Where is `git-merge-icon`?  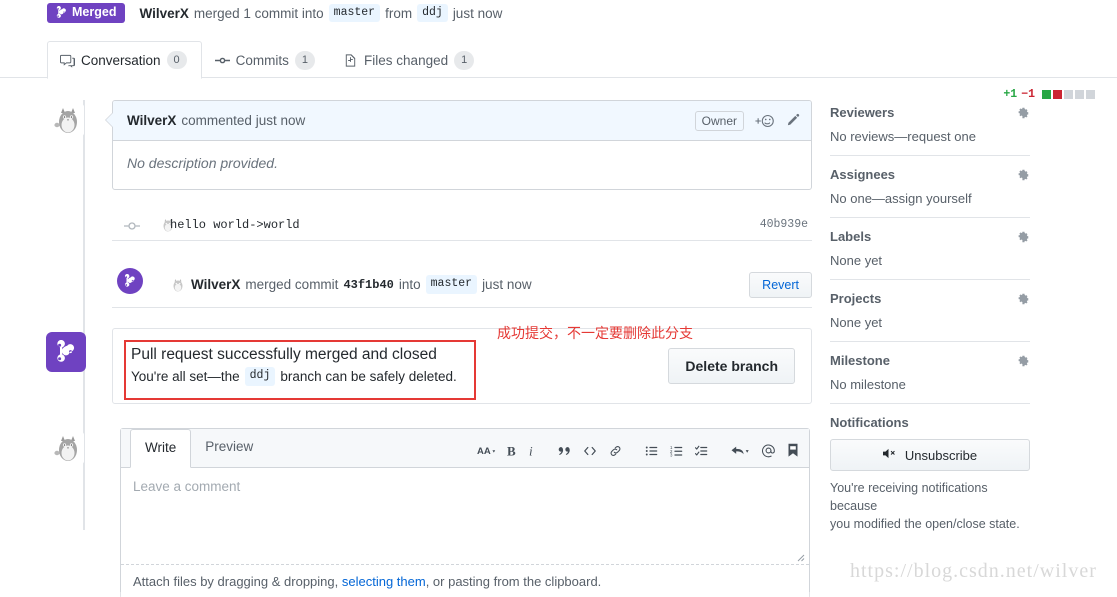 git-merge-icon is located at coordinates (66, 351).